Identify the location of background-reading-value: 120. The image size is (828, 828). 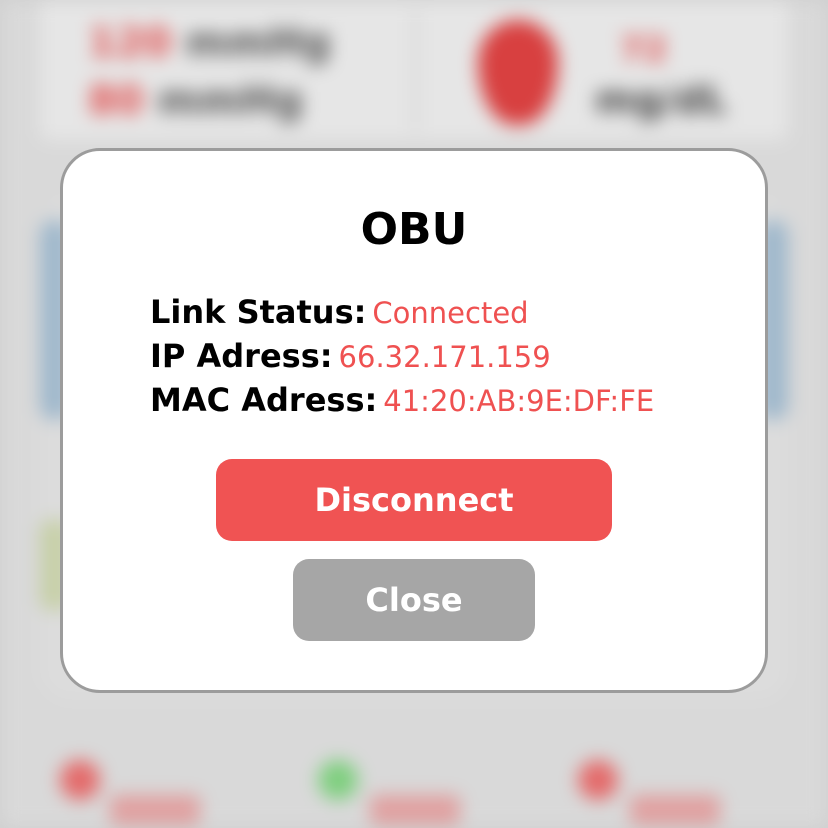
(130, 43).